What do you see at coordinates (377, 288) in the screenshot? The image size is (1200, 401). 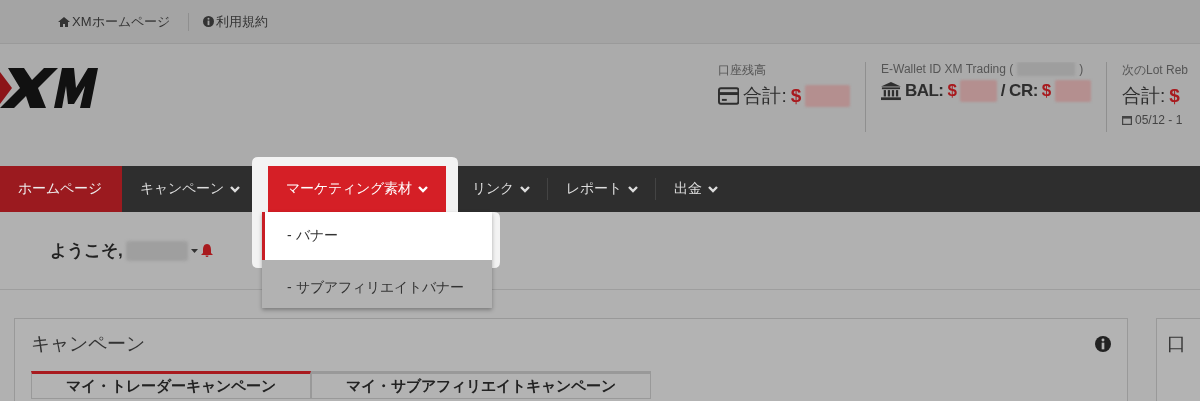 I see `dropdown-item: - サブアフィリエイトバナー` at bounding box center [377, 288].